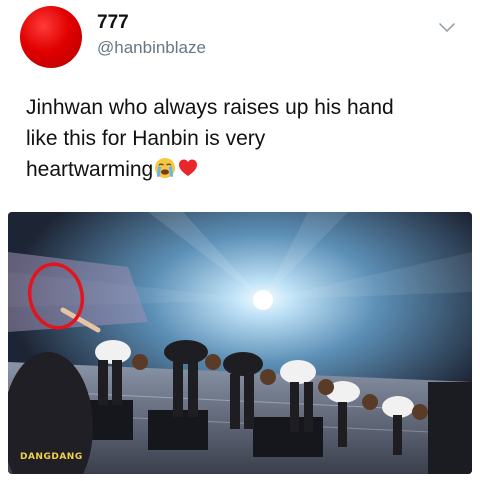  Describe the element at coordinates (210, 107) in the screenshot. I see `tweet-text-line: Jinhwan who always raises up his hand` at that location.